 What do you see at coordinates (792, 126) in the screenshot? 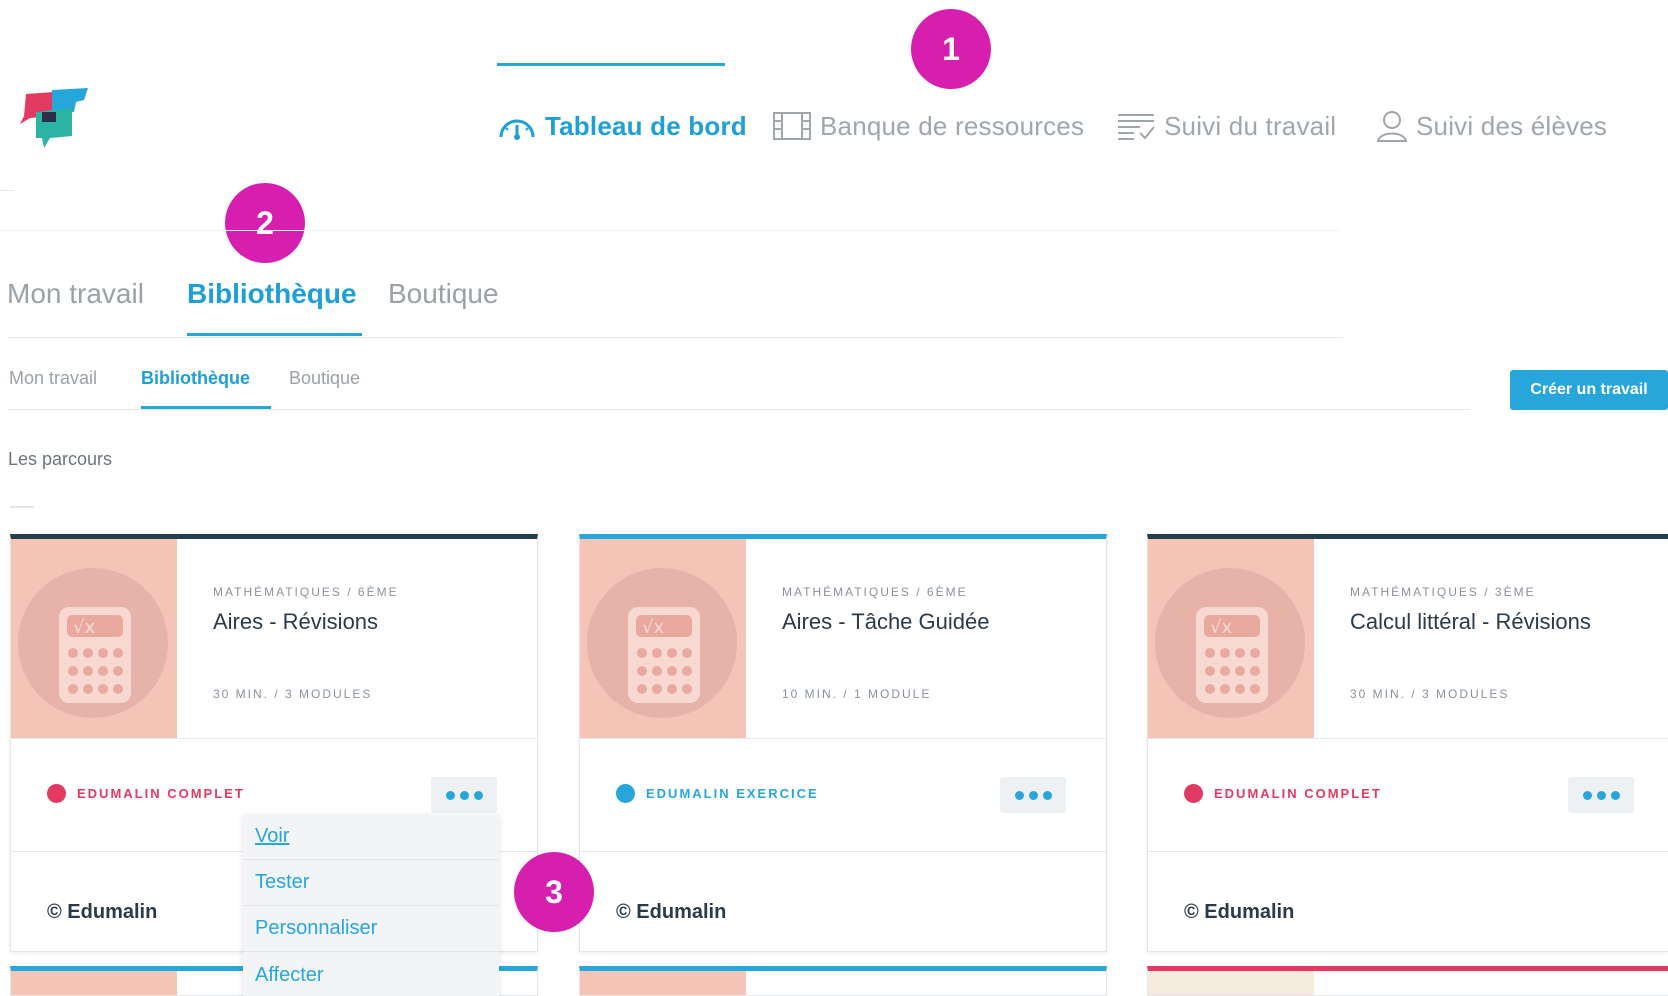
I see `film-grid-icon` at bounding box center [792, 126].